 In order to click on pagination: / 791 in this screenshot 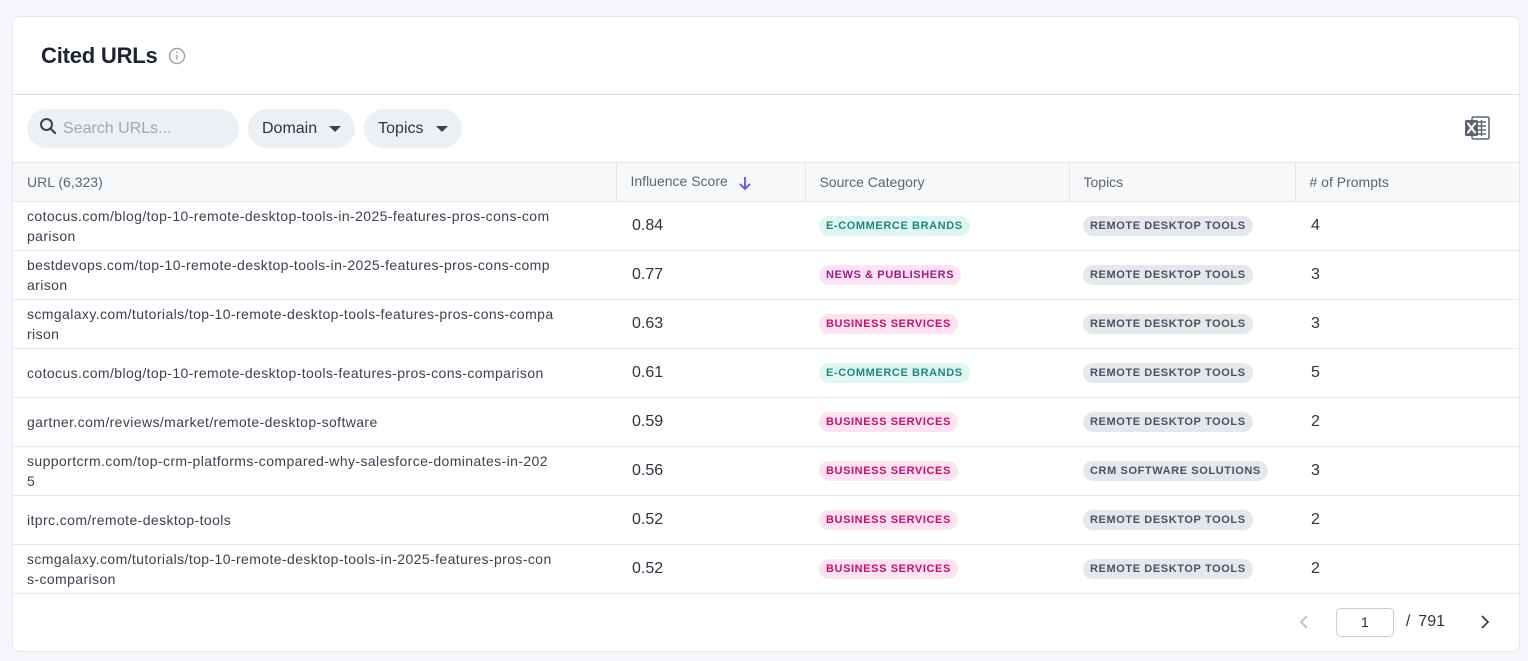, I will do `click(766, 622)`.